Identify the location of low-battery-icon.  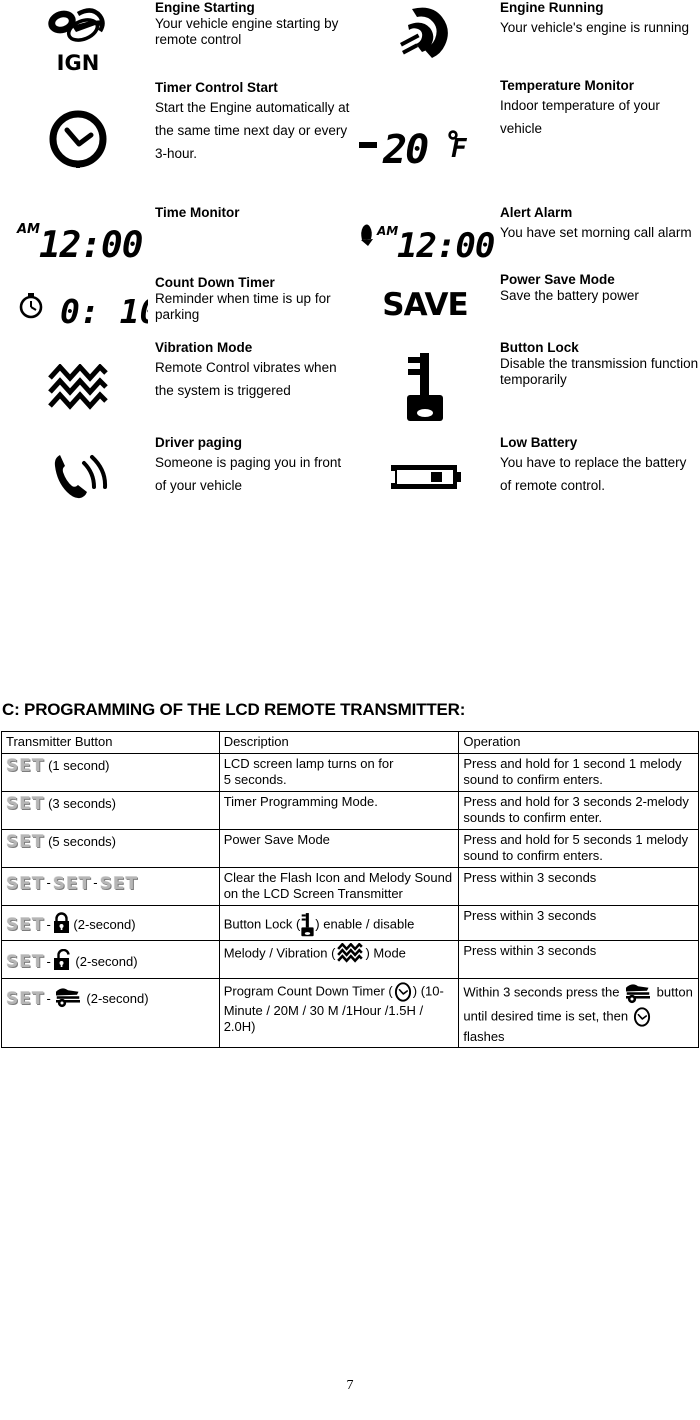
(425, 477).